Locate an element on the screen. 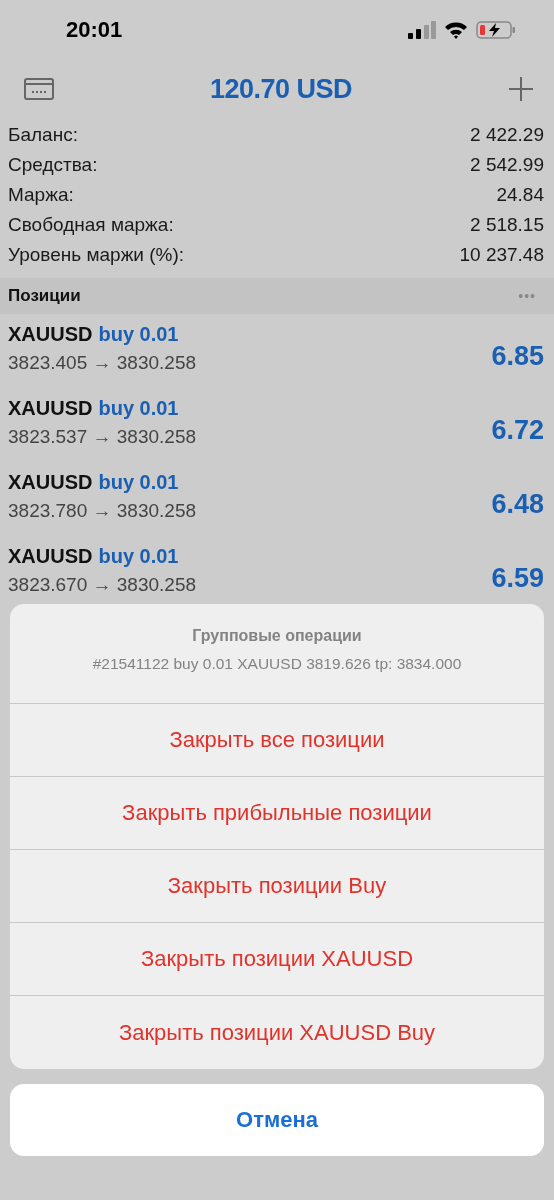  summary-value: 24.84 is located at coordinates (520, 195).